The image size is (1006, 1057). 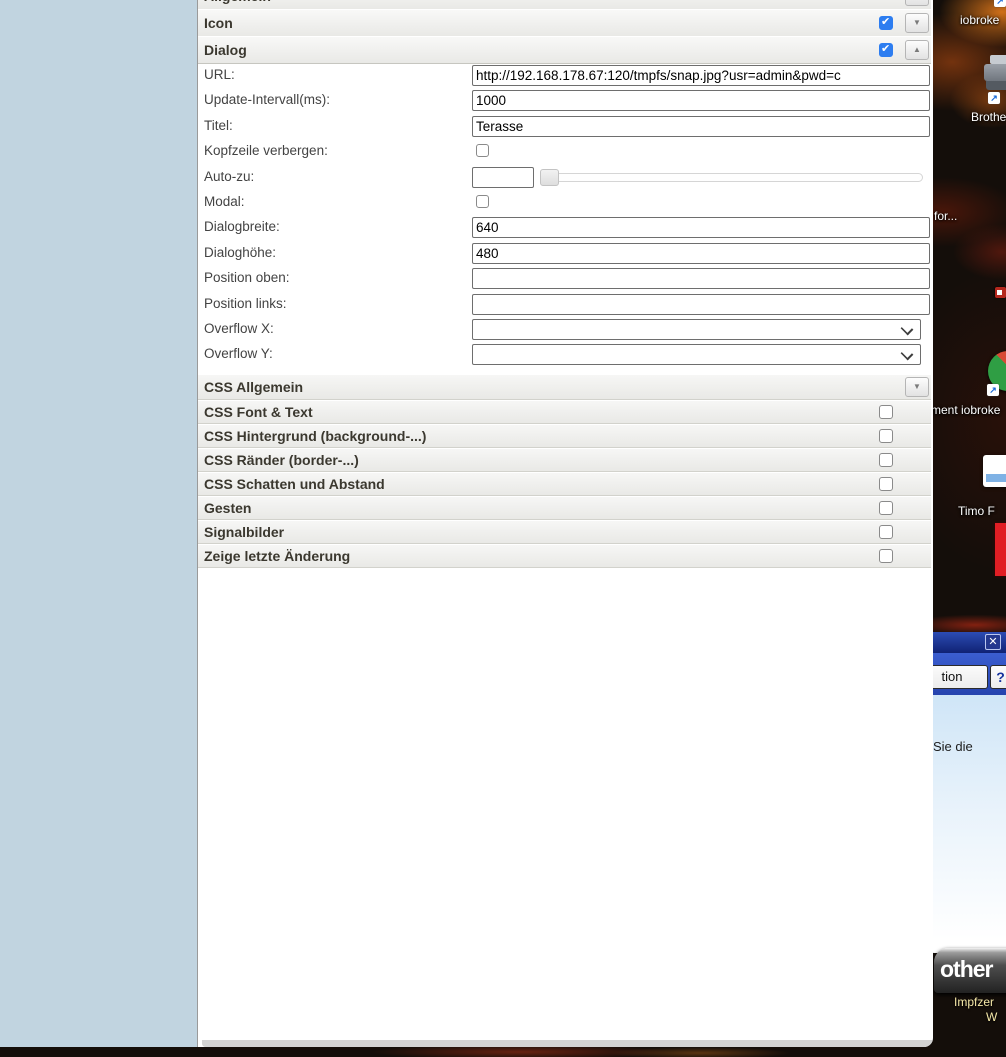 I want to click on group-label: CSS Allgemein, so click(x=254, y=386).